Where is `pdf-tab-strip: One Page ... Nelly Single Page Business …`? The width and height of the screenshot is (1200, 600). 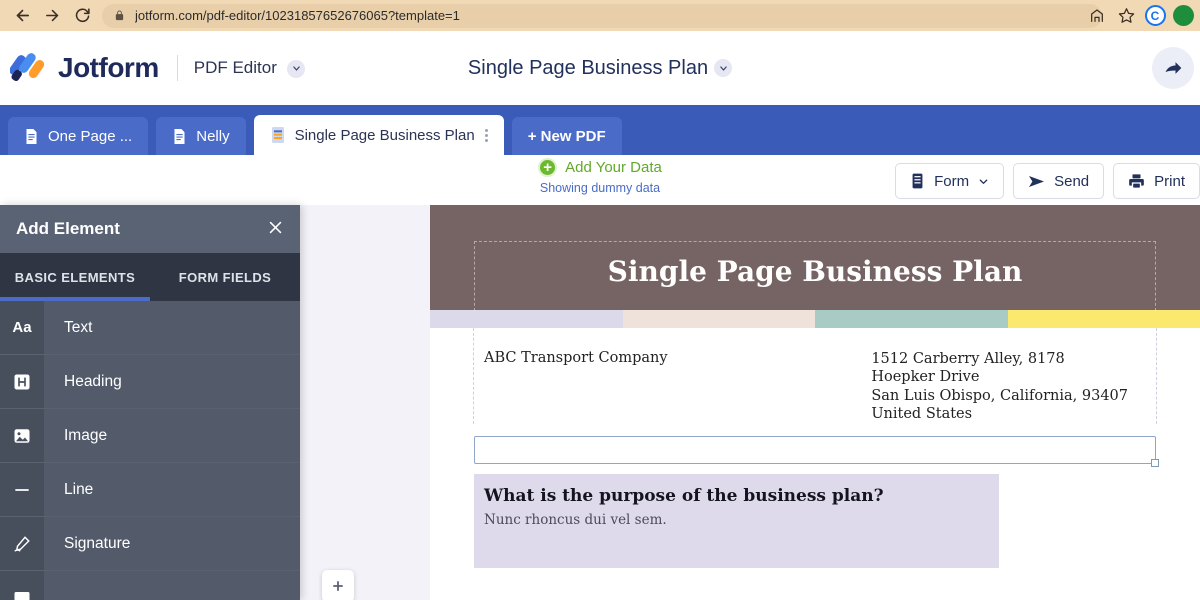
pdf-tab-strip: One Page ... Nelly Single Page Business … is located at coordinates (600, 130).